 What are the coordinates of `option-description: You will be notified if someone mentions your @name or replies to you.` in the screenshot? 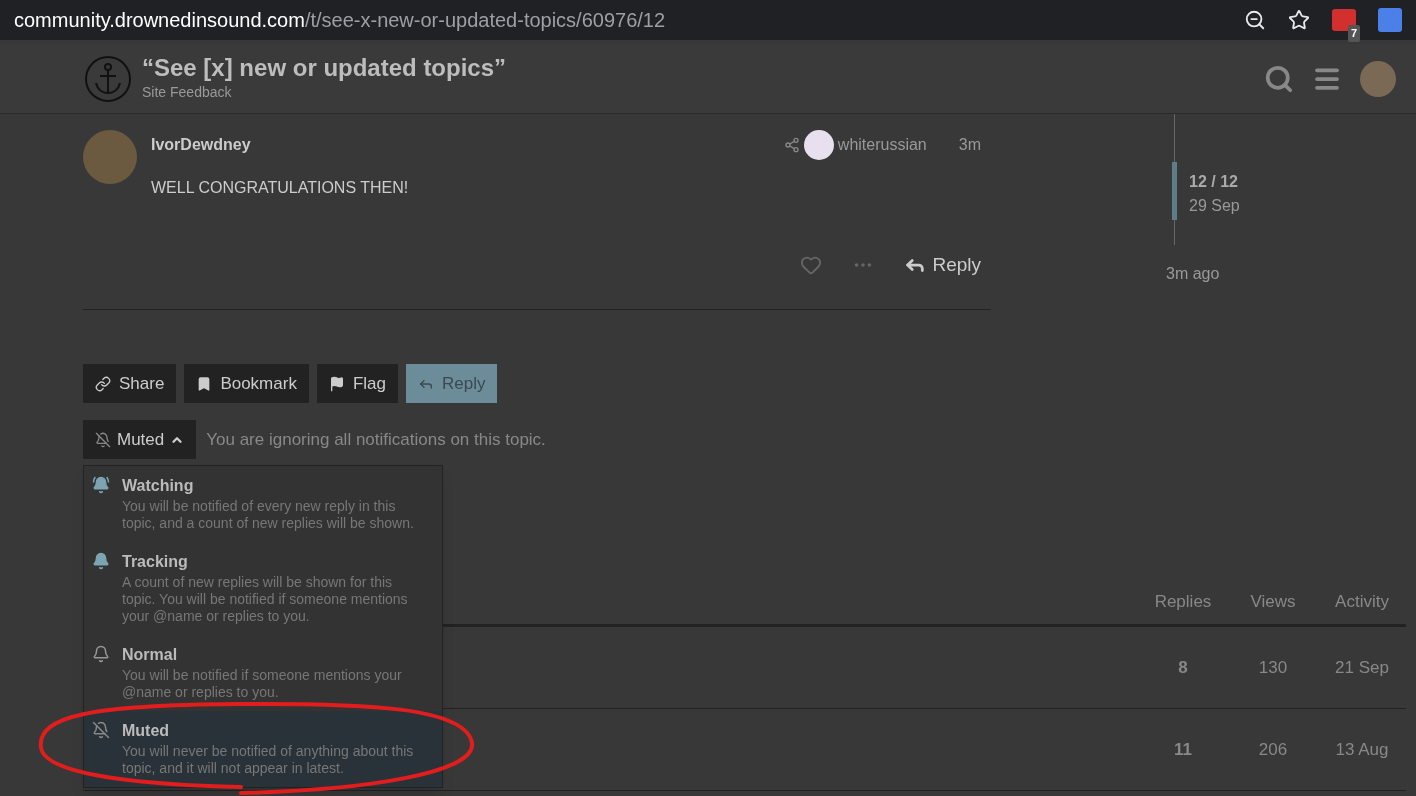 It's located at (262, 684).